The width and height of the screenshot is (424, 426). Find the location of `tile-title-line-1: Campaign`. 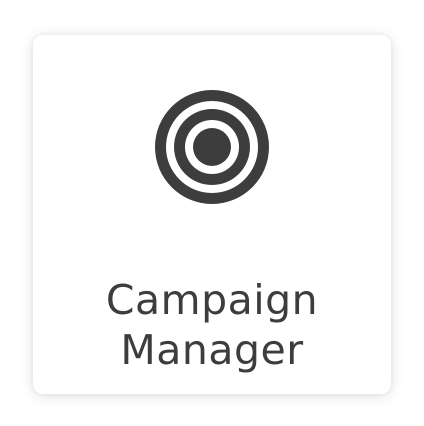

tile-title-line-1: Campaign is located at coordinates (212, 300).